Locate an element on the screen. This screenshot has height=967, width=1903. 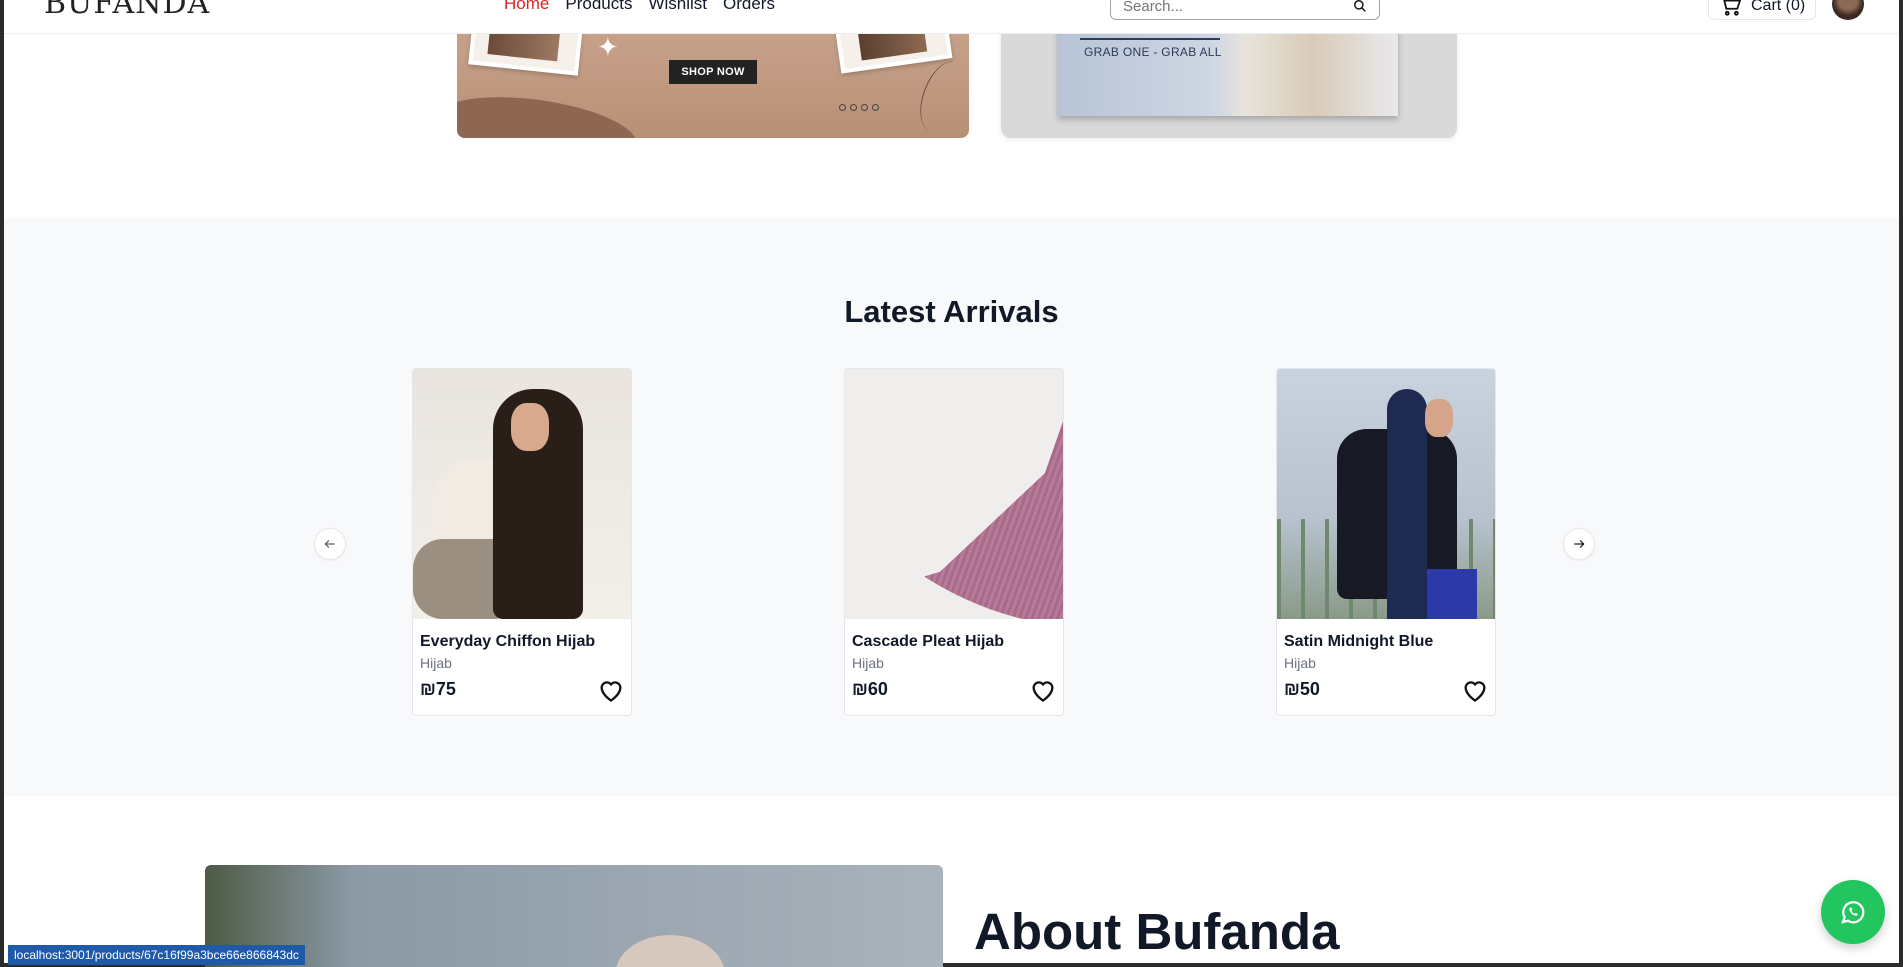
sparkle-icon: ✦ is located at coordinates (608, 47).